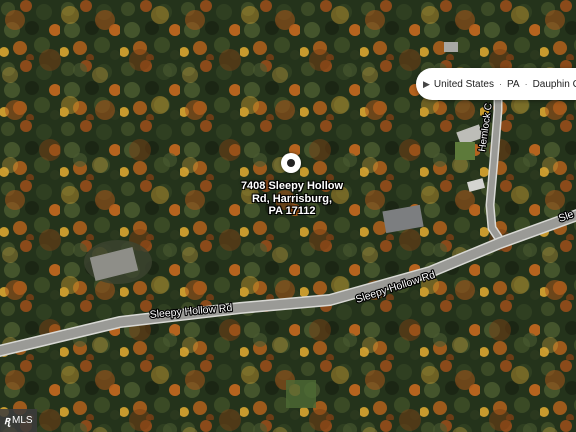  Describe the element at coordinates (426, 84) in the screenshot. I see `chevron-right-icon: ▶` at that location.